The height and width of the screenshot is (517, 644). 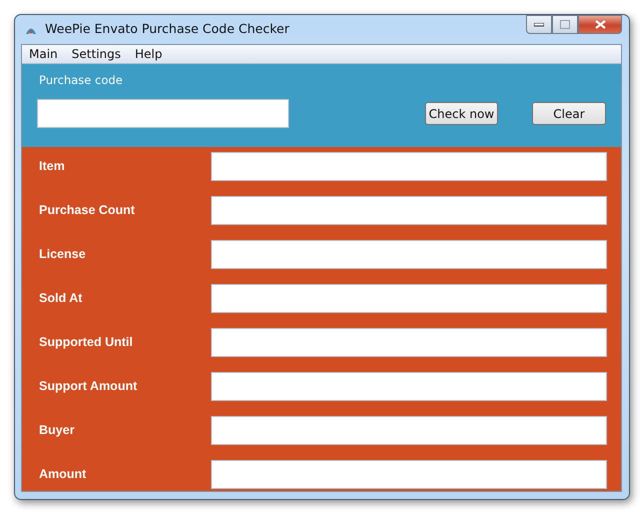 I want to click on purchase-code-label: Purchase code, so click(x=81, y=80).